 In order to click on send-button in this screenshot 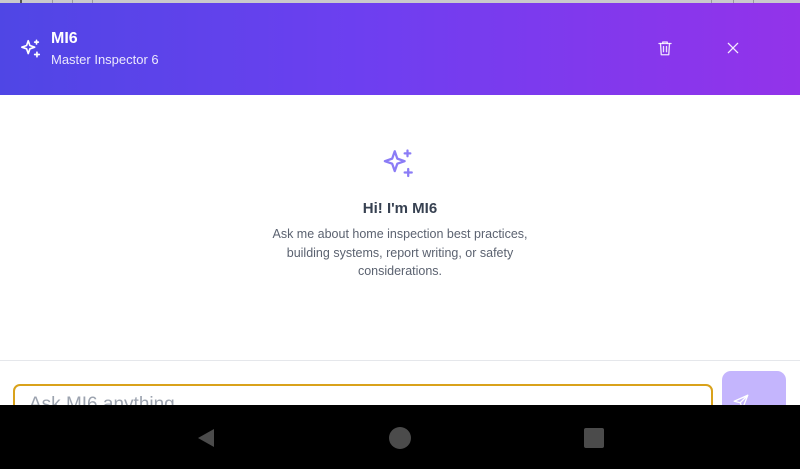, I will do `click(754, 388)`.